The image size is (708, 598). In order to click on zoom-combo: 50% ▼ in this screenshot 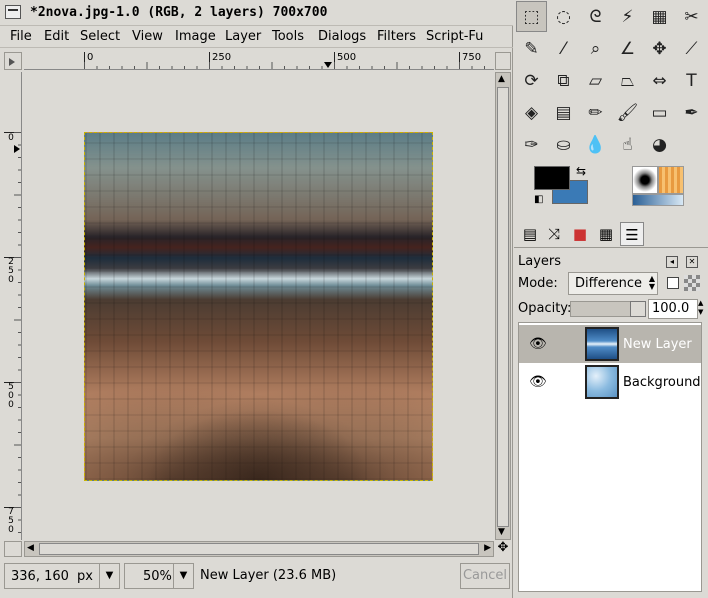, I will do `click(159, 576)`.